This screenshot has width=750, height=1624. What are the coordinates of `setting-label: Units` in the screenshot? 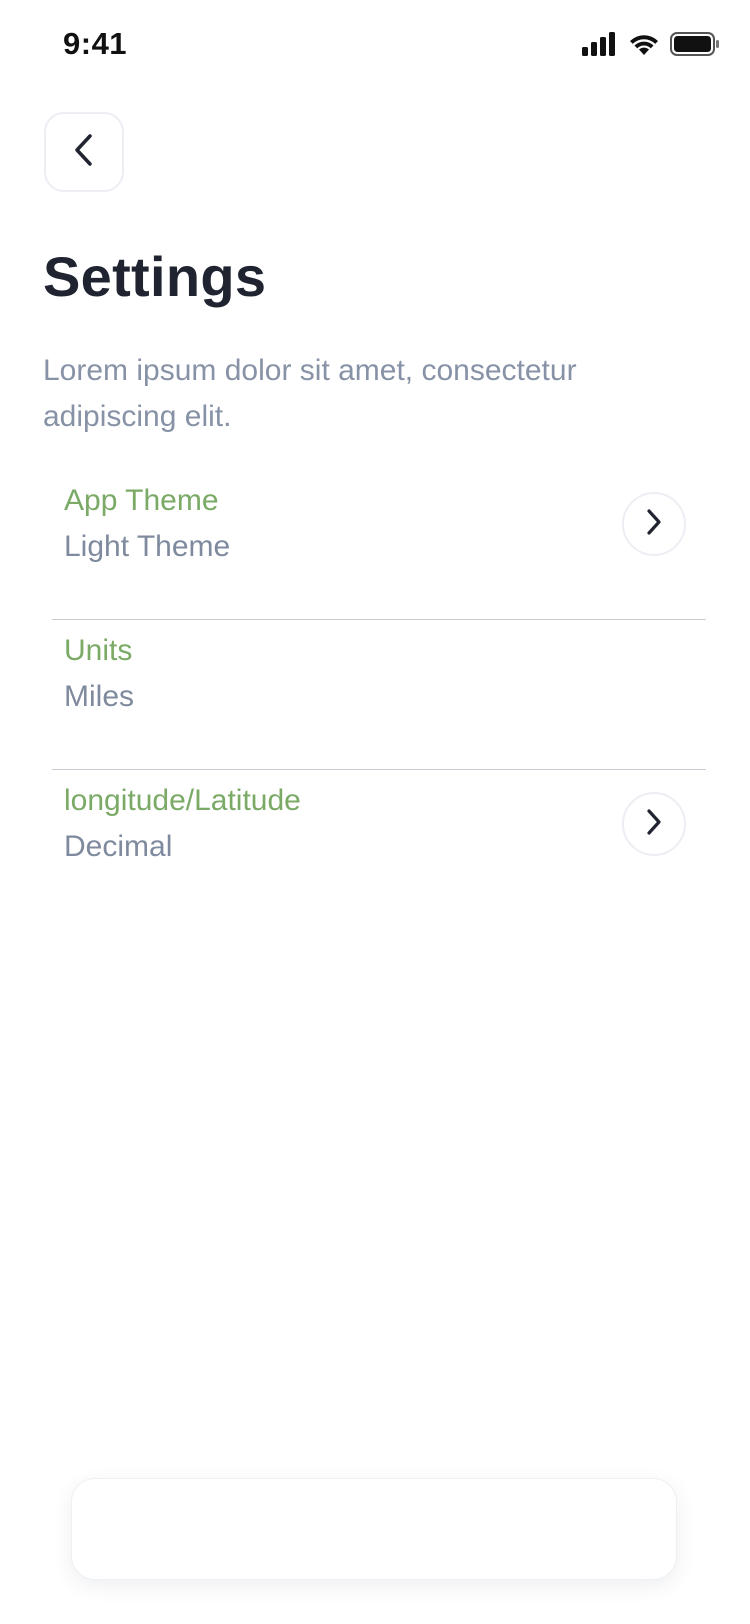 It's located at (98, 650).